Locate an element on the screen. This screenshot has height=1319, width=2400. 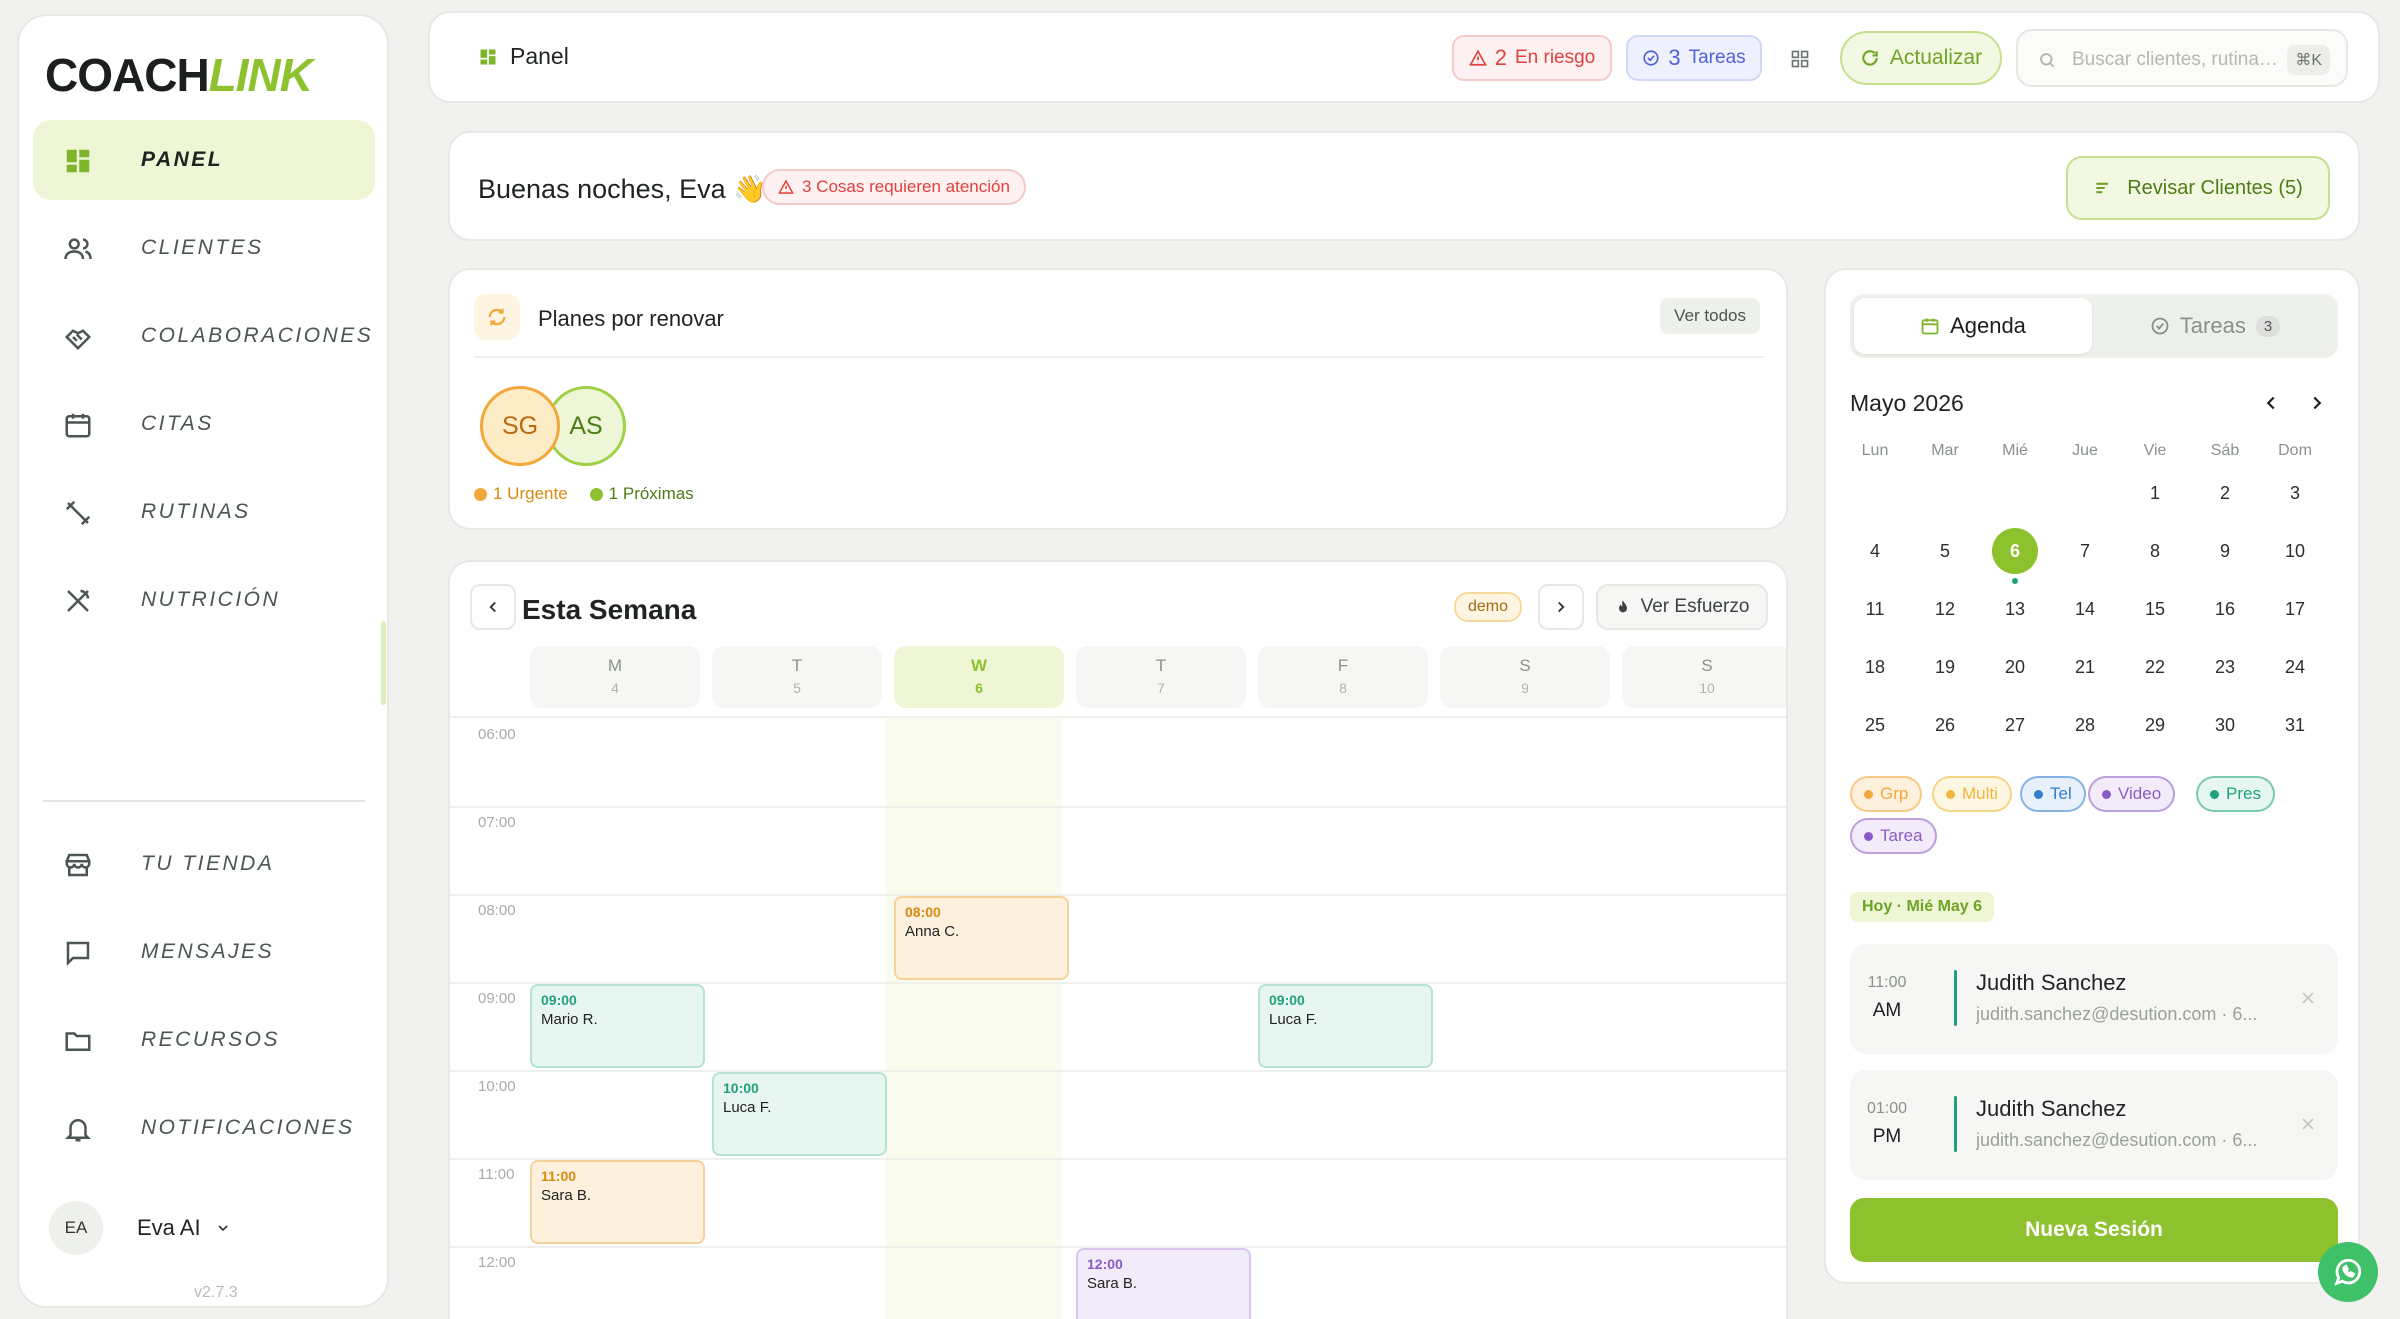
day-header: F8 is located at coordinates (1343, 677).